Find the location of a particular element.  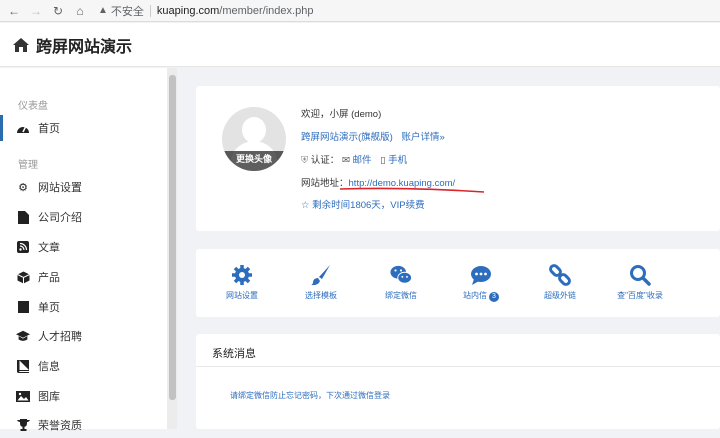

sidebar-item-label: 网站设置 is located at coordinates (60, 188).